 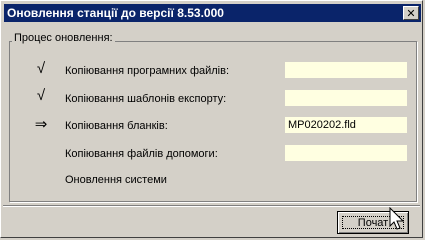 I want to click on step-label-help-files: Копіювання файлів допомоги:, so click(x=141, y=154).